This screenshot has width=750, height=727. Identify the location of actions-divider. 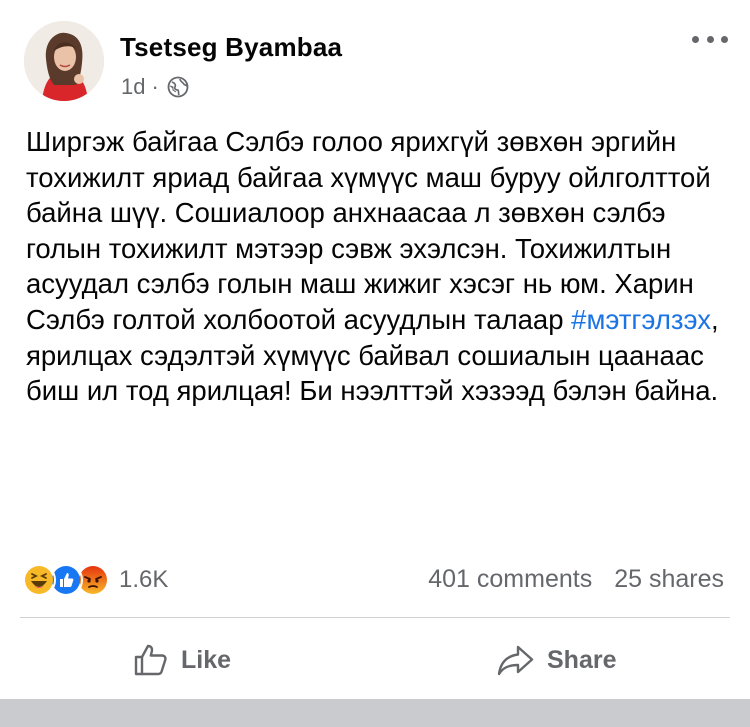
(375, 617).